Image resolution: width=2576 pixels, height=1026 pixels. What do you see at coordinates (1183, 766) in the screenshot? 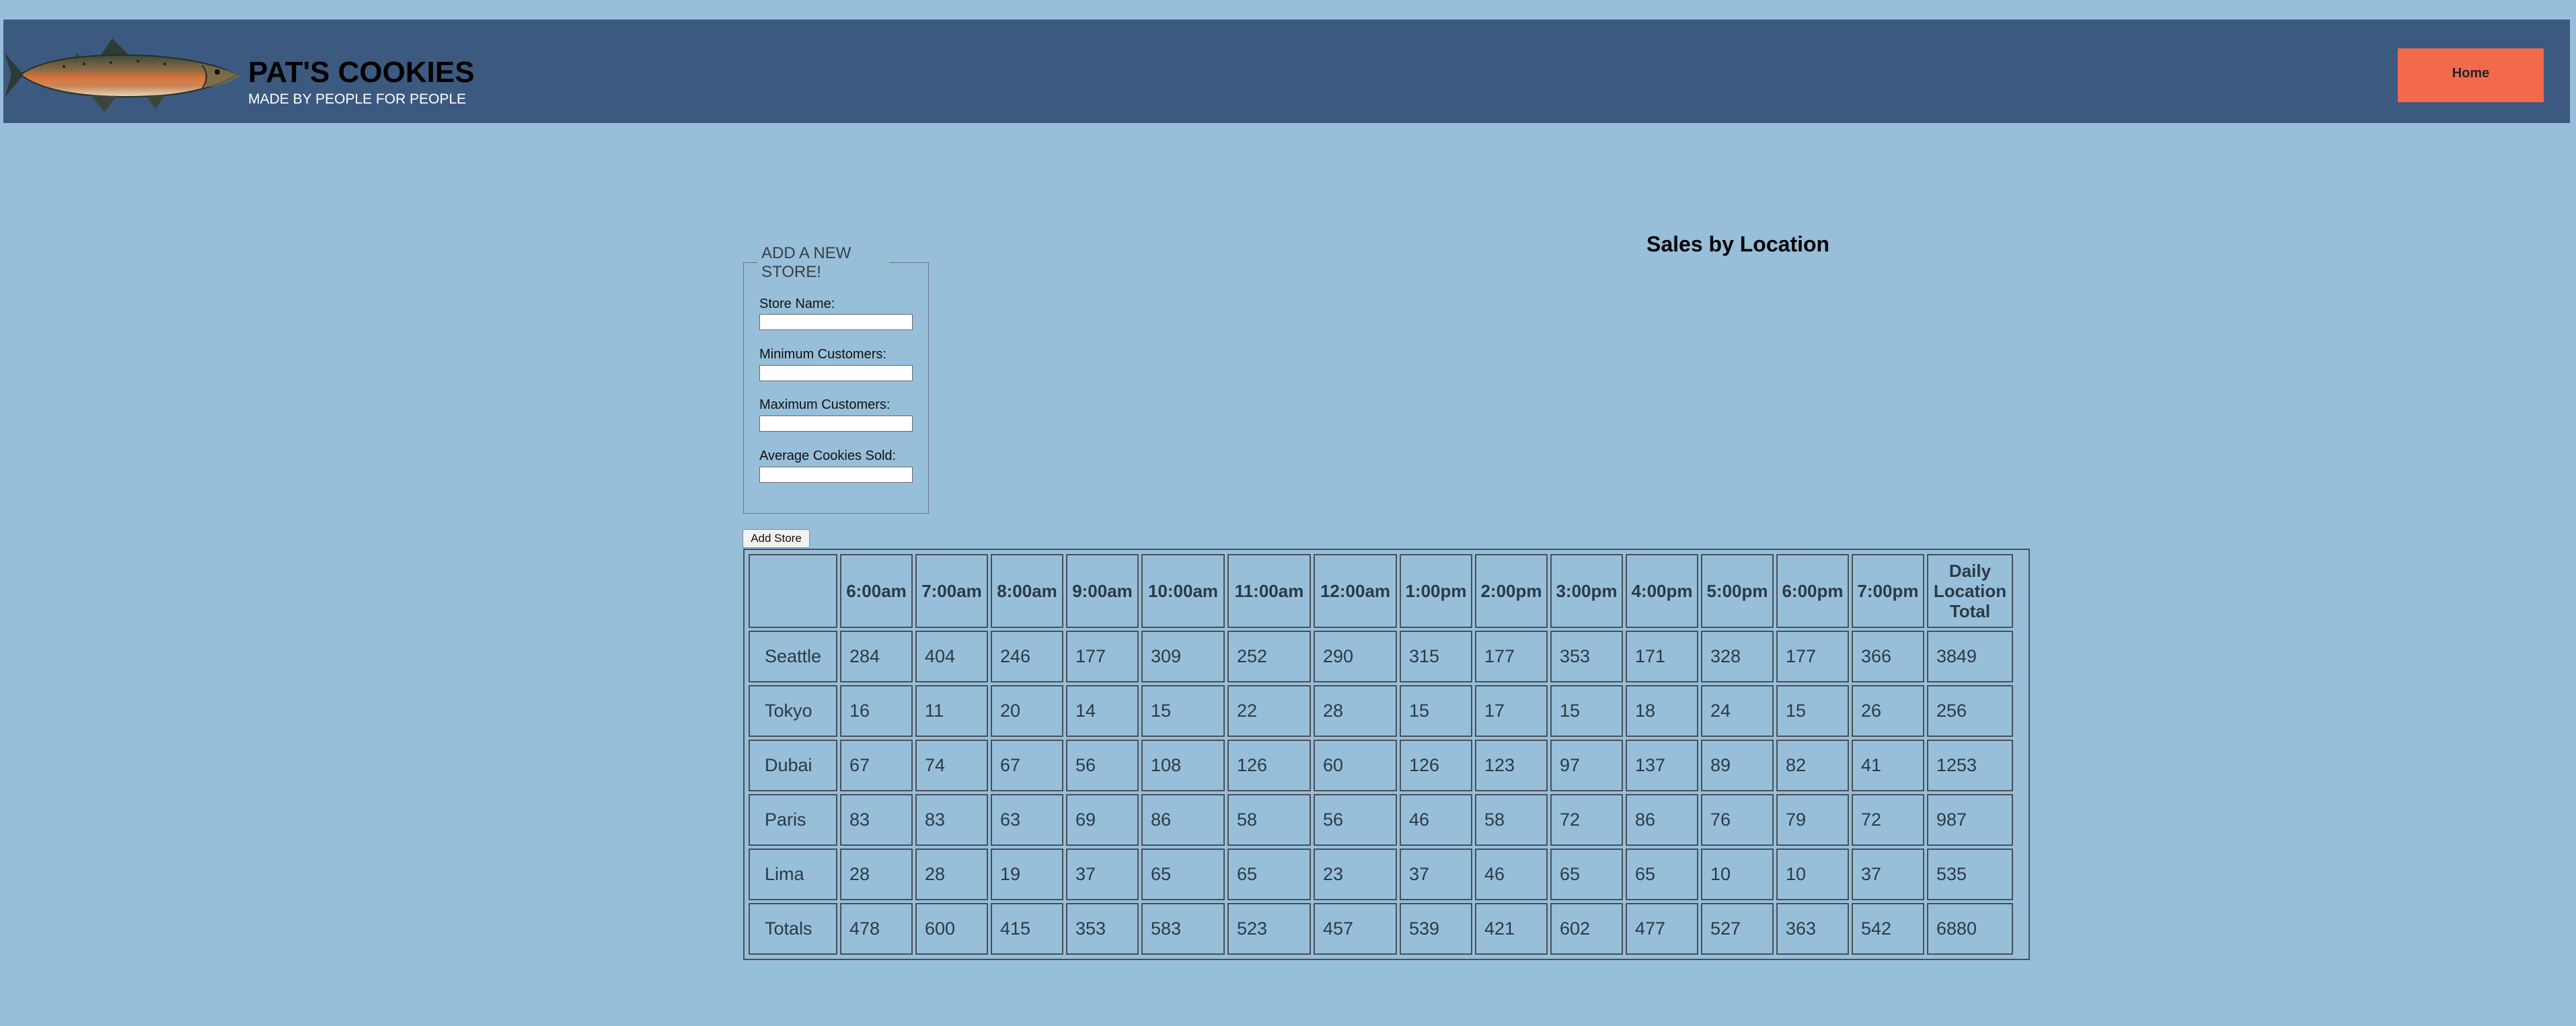
I see `hourly-sales-cell: 108` at bounding box center [1183, 766].